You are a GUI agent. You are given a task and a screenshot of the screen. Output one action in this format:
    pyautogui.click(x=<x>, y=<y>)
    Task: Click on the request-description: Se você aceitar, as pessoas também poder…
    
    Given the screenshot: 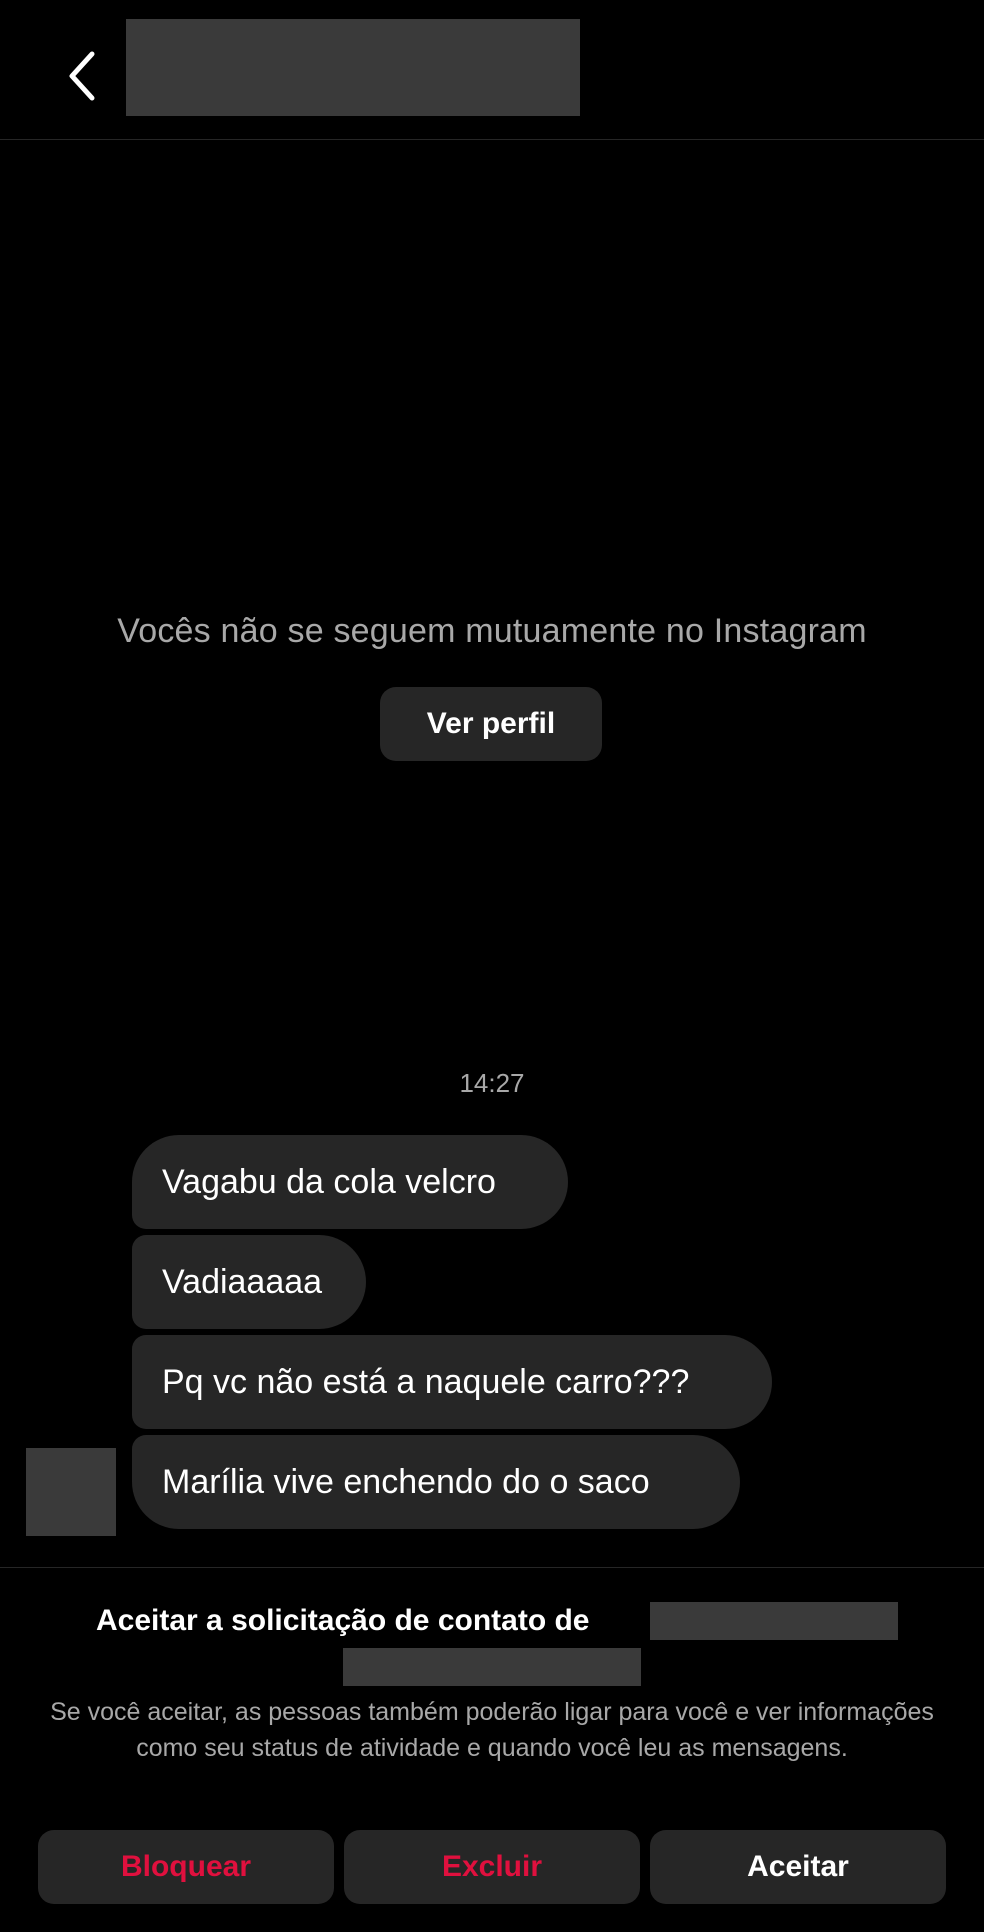 What is the action you would take?
    pyautogui.click(x=492, y=1730)
    